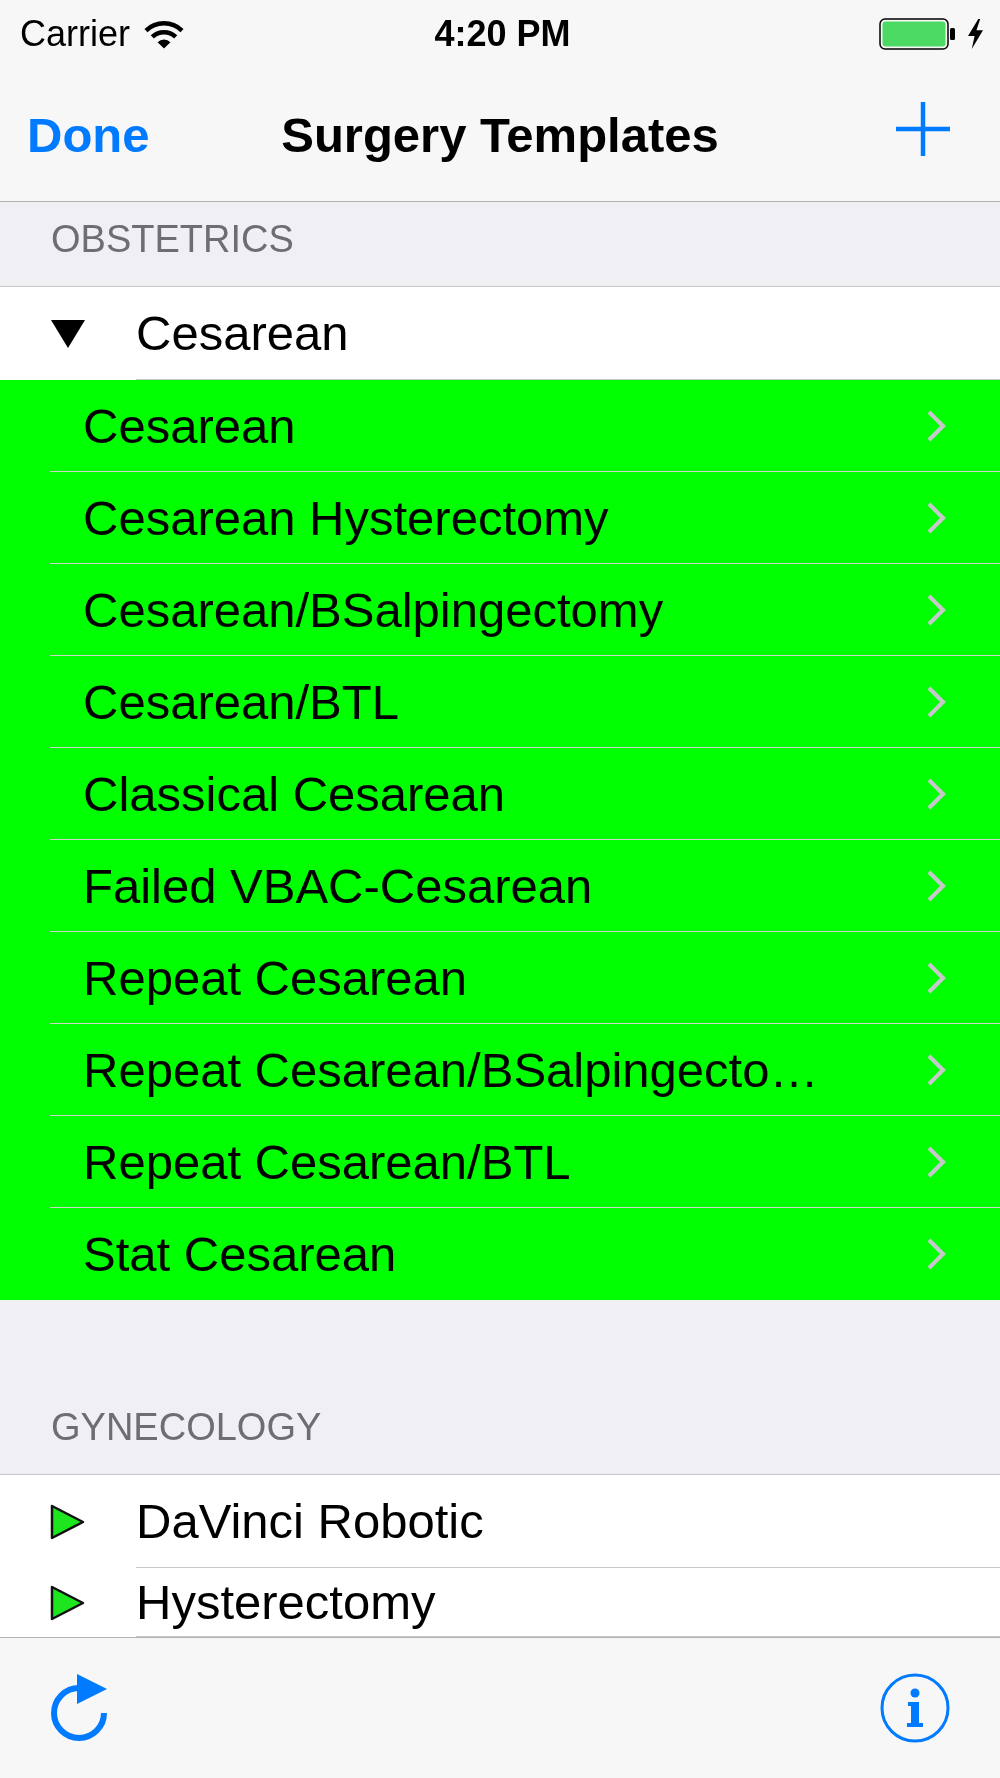 This screenshot has height=1778, width=1000. Describe the element at coordinates (502, 34) in the screenshot. I see `status-time: 4:20 PM` at that location.